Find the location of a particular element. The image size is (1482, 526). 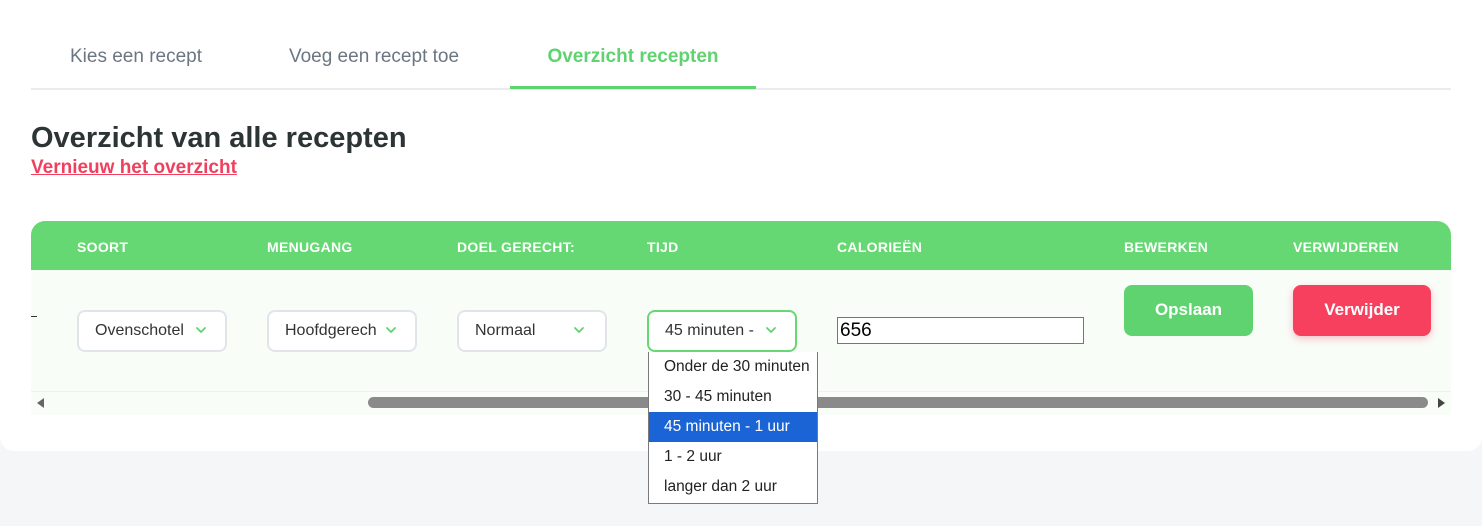

delete-button: Verwijder is located at coordinates (1362, 310).